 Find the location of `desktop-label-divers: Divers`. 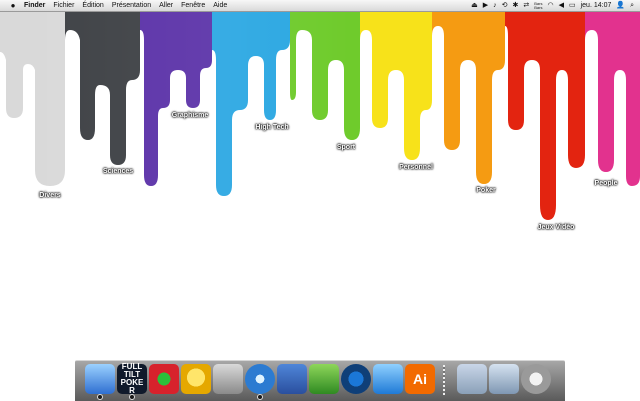

desktop-label-divers: Divers is located at coordinates (49, 195).